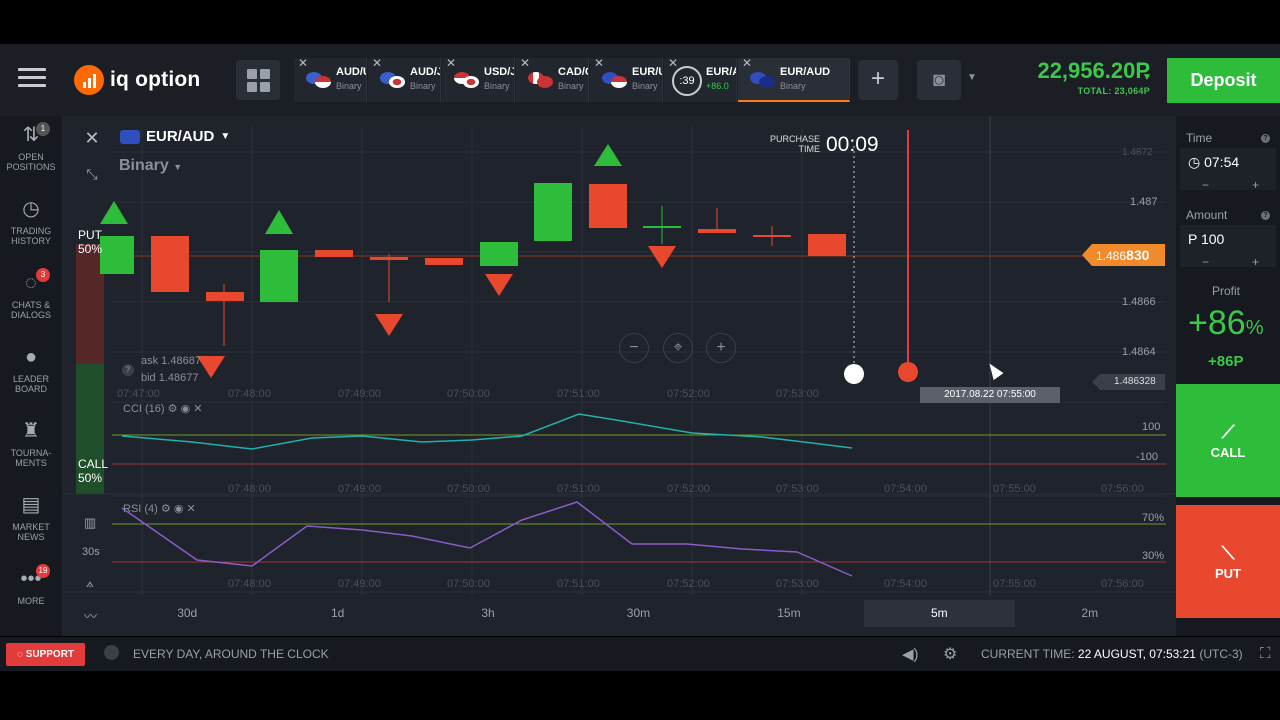 This screenshot has height=720, width=1280. I want to click on period-option: 3h, so click(488, 613).